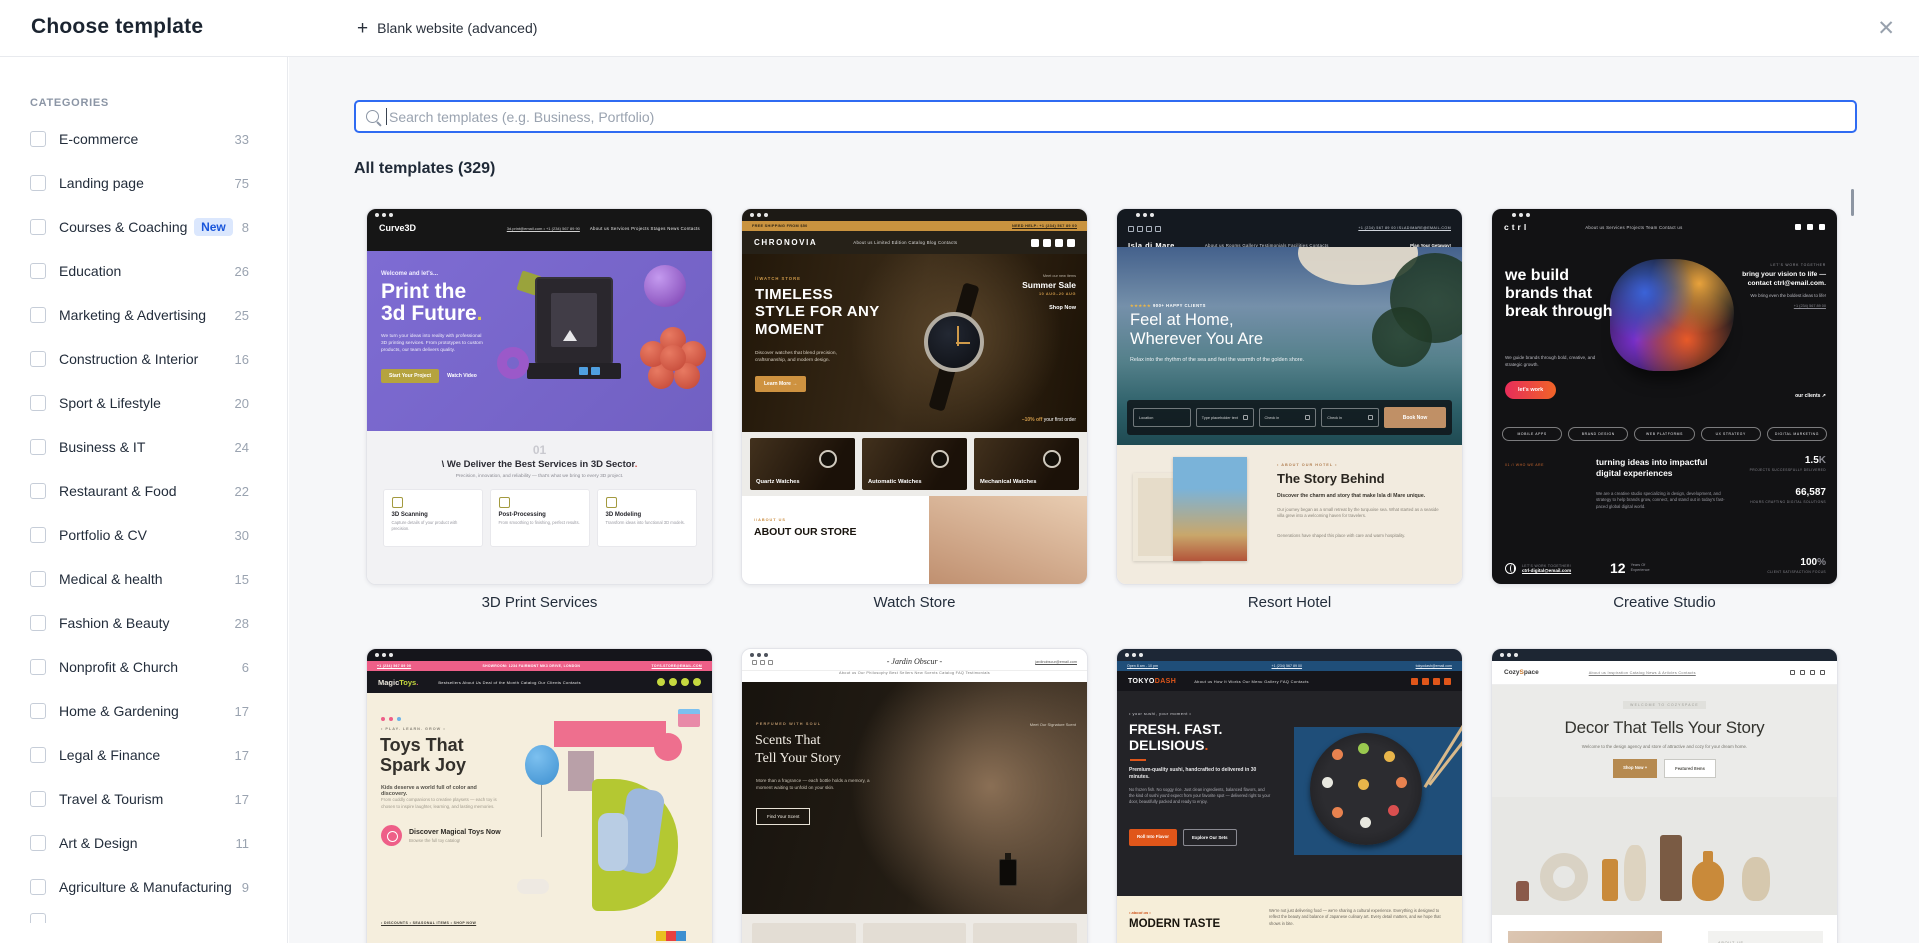 The width and height of the screenshot is (1919, 943). What do you see at coordinates (38, 918) in the screenshot?
I see `partial-checkbox` at bounding box center [38, 918].